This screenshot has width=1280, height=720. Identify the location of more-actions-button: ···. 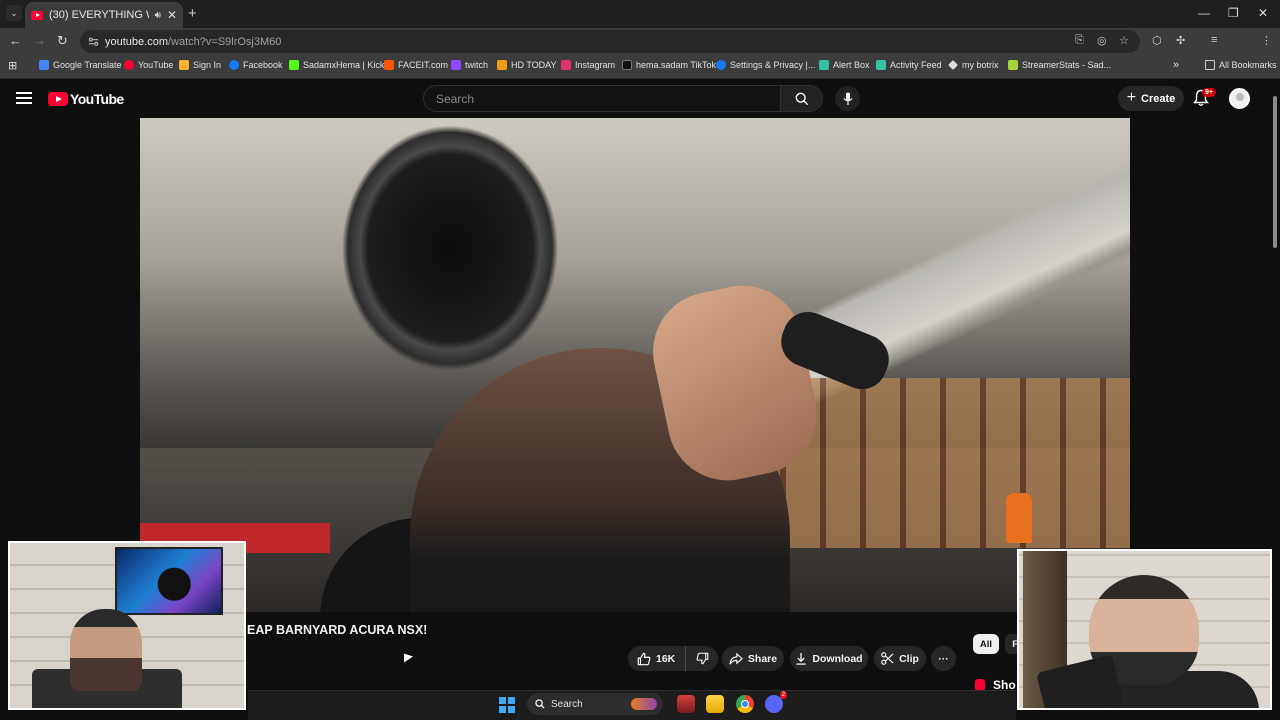
(943, 658).